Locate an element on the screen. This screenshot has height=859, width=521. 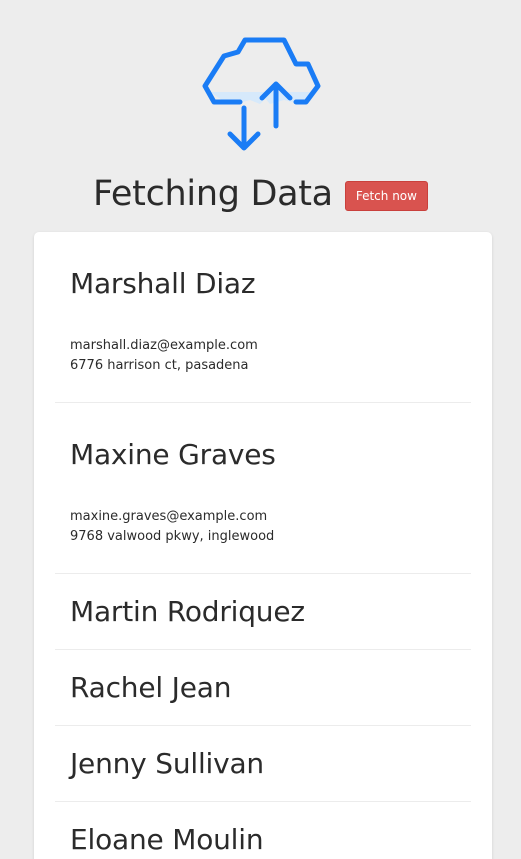
header: Fetching Data Fetch now is located at coordinates (260, 194).